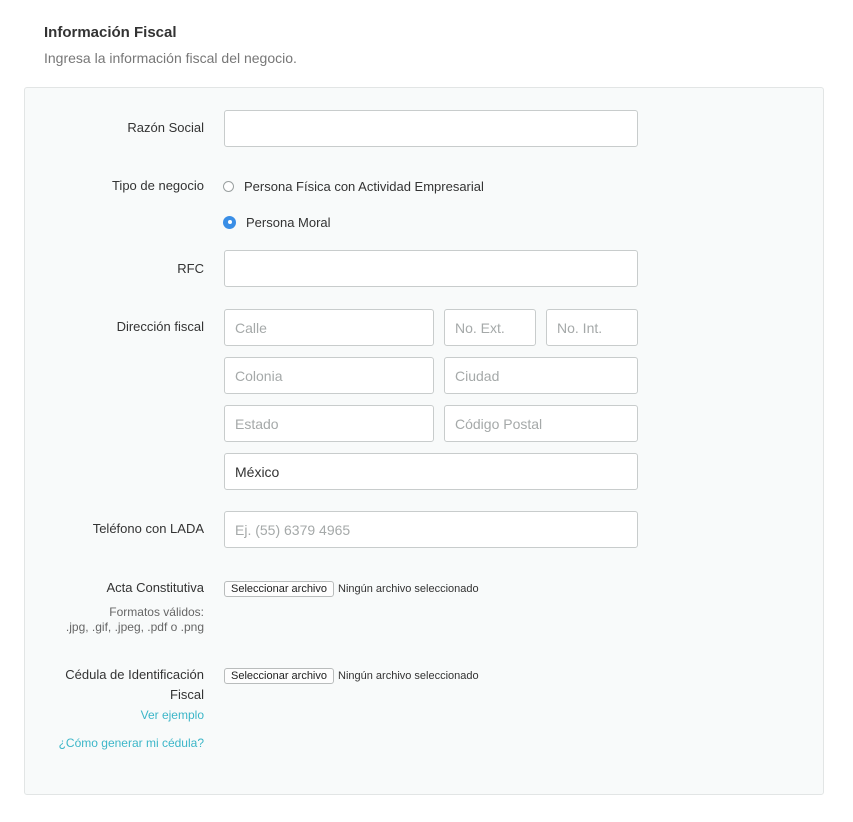 The height and width of the screenshot is (822, 853). What do you see at coordinates (541, 375) in the screenshot?
I see `ciudad-input` at bounding box center [541, 375].